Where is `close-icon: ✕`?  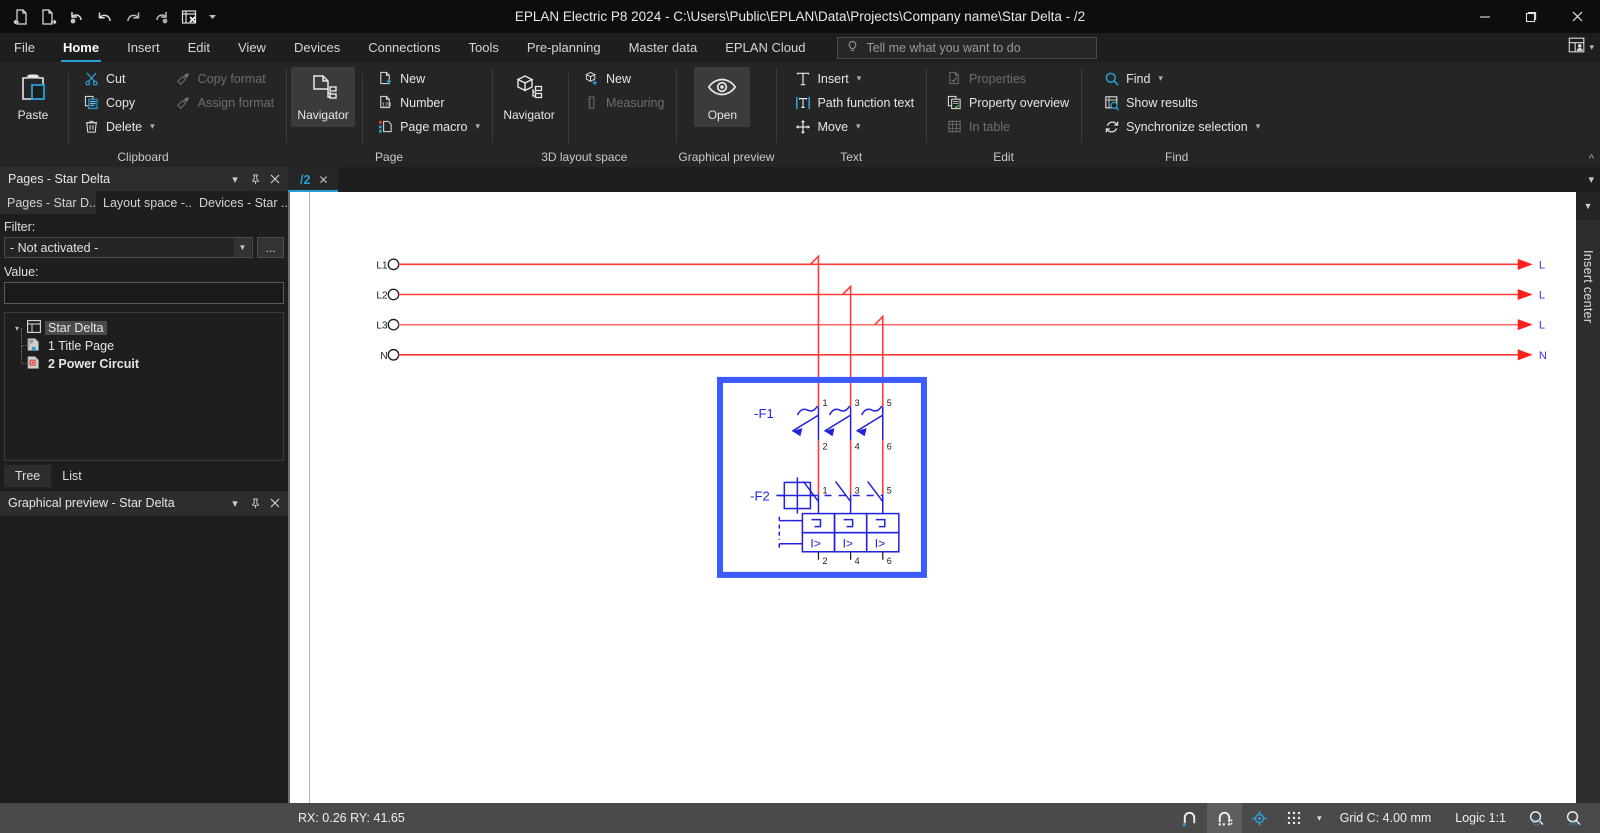
close-icon: ✕ is located at coordinates (323, 180).